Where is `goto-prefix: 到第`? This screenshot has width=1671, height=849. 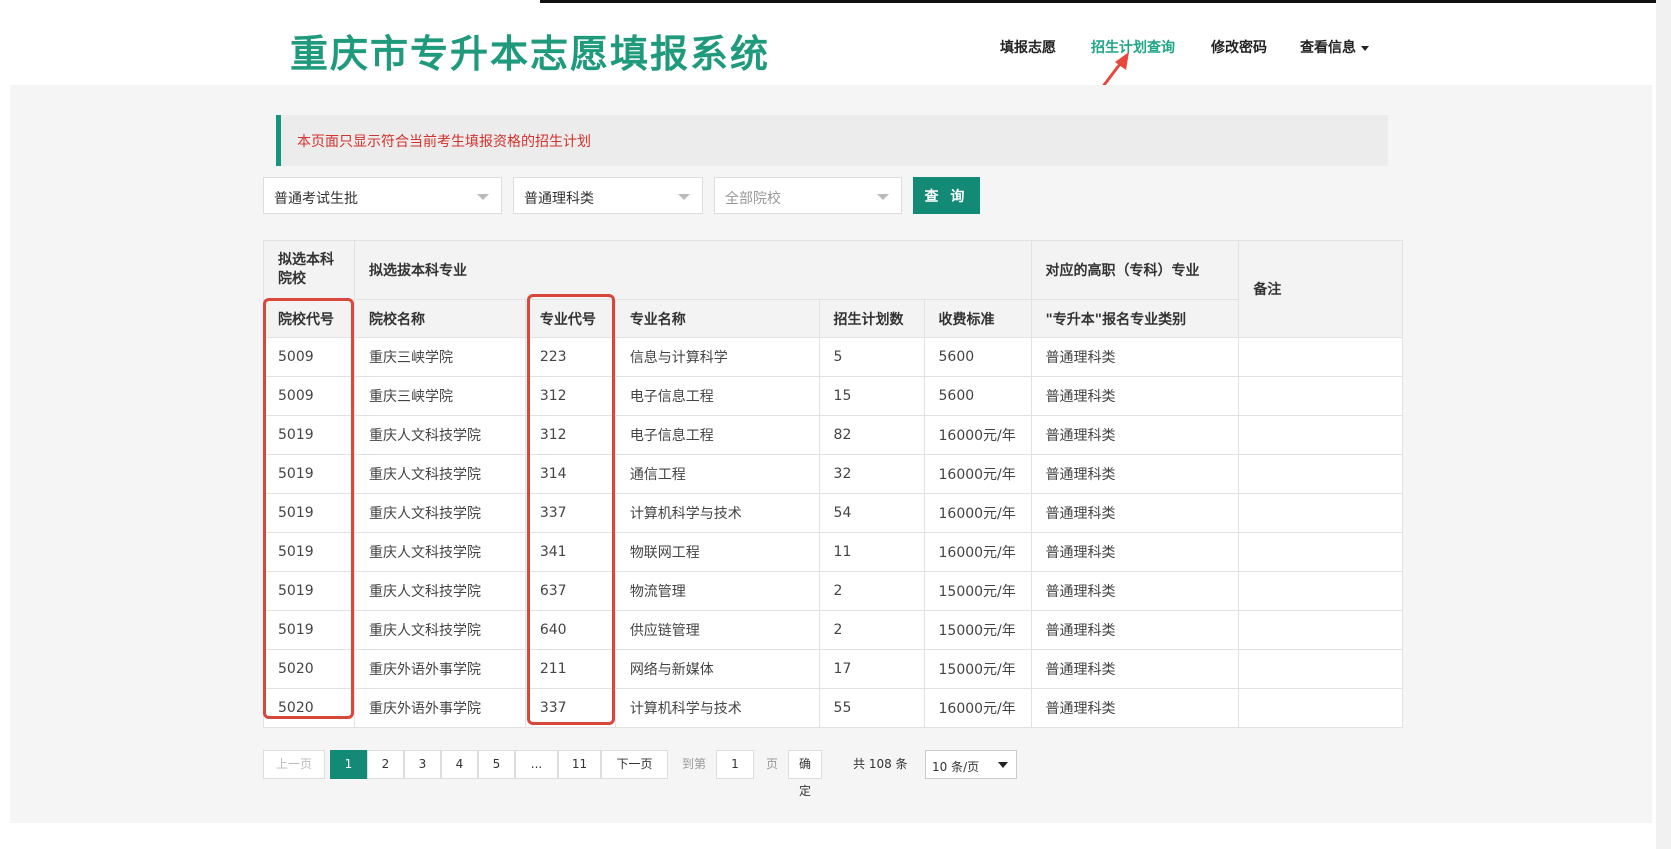
goto-prefix: 到第 is located at coordinates (694, 764).